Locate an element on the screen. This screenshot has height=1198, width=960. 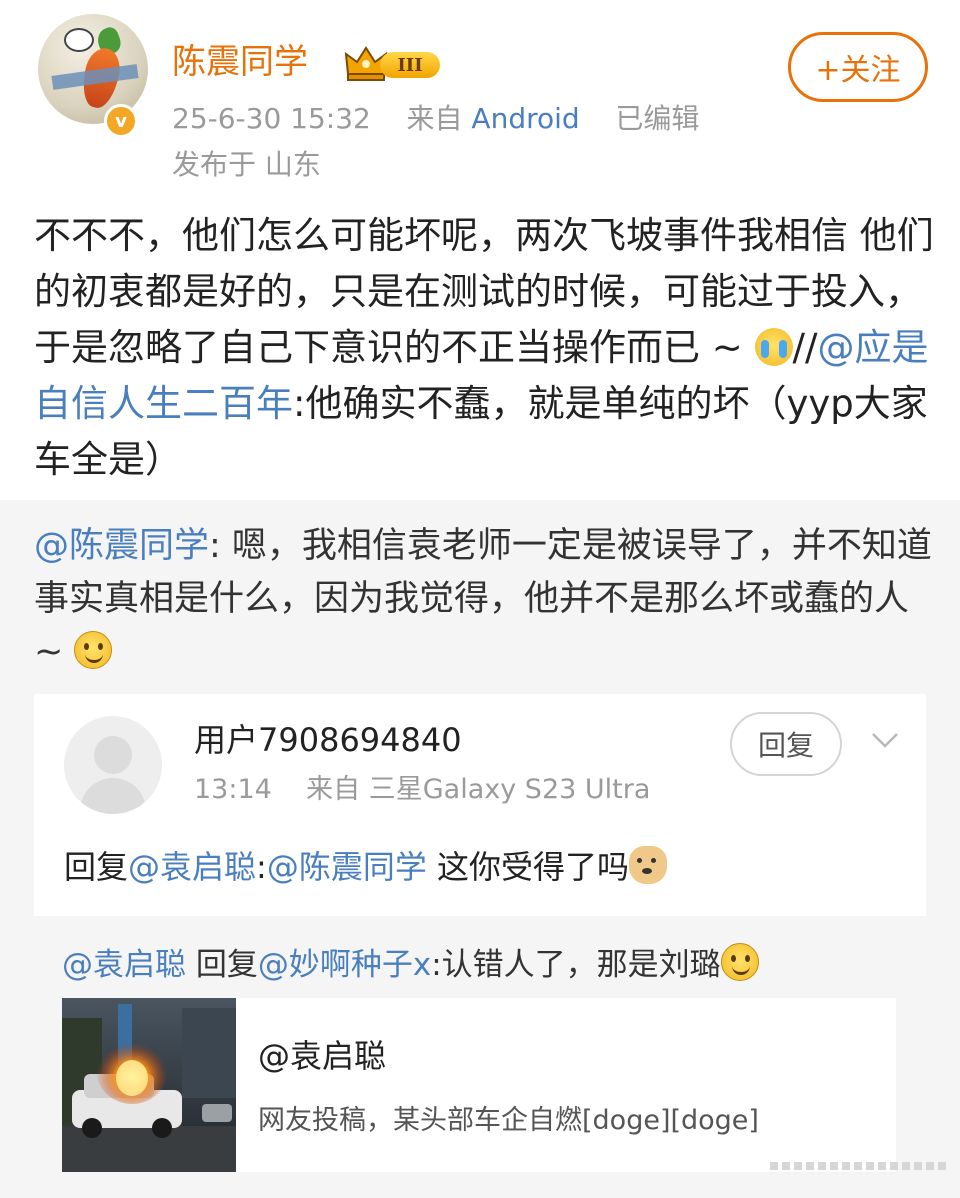
link-card-title: @袁启聪 is located at coordinates (322, 1056).